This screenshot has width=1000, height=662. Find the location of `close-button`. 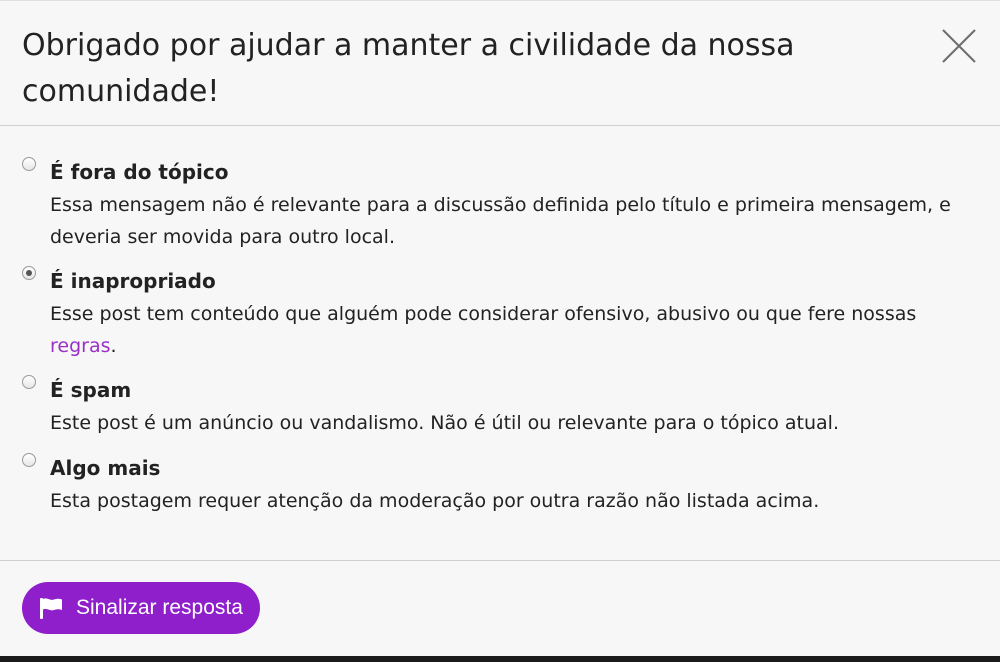

close-button is located at coordinates (959, 46).